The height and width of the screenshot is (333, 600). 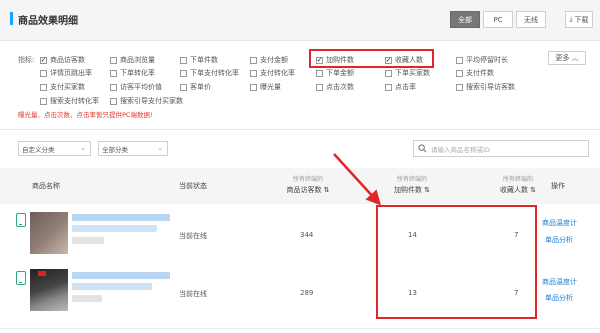 What do you see at coordinates (48, 21) in the screenshot?
I see `section-title: 商品效果明细` at bounding box center [48, 21].